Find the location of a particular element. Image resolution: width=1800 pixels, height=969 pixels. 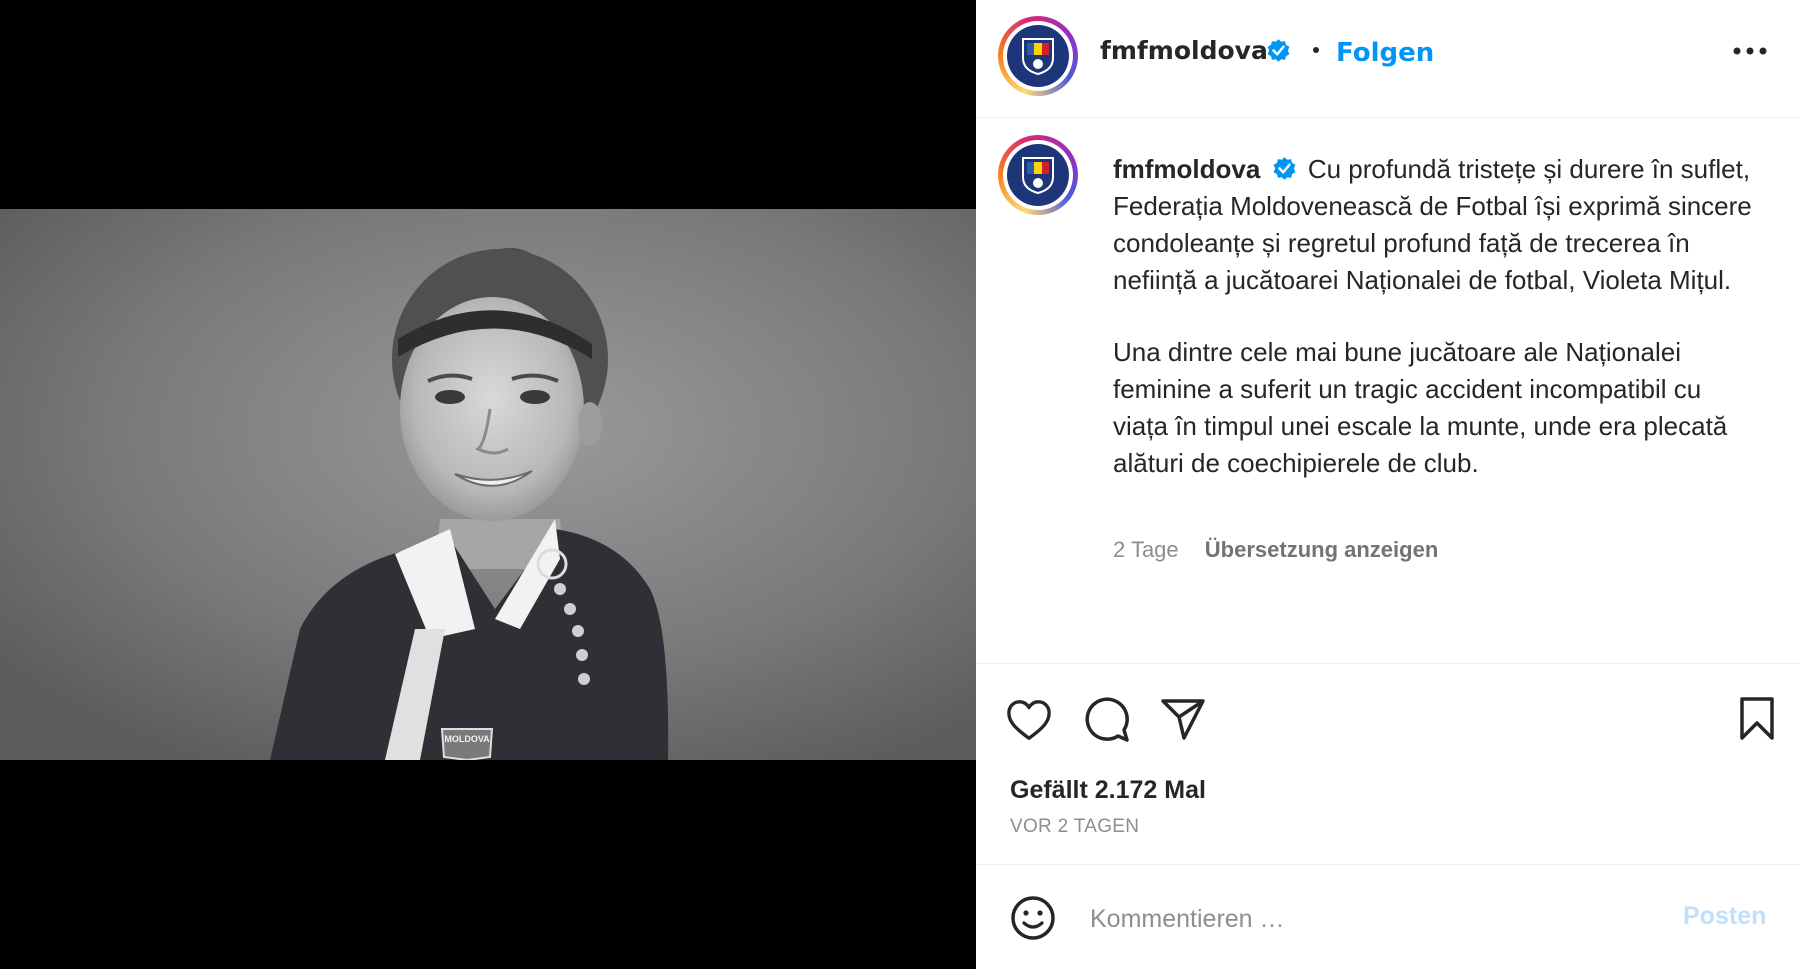

comment-icon is located at coordinates (1107, 720).